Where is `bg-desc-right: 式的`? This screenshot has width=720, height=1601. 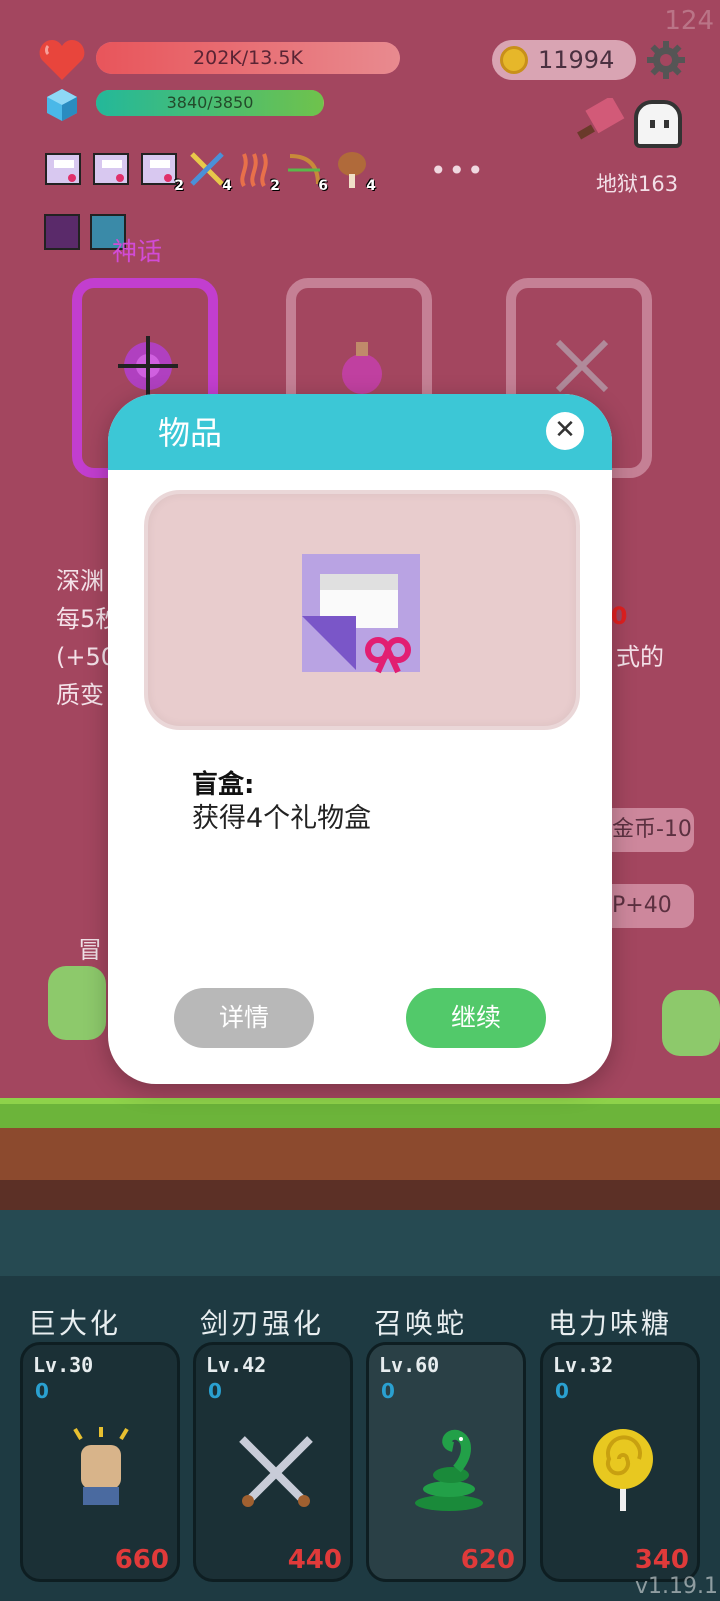 bg-desc-right: 式的 is located at coordinates (640, 657).